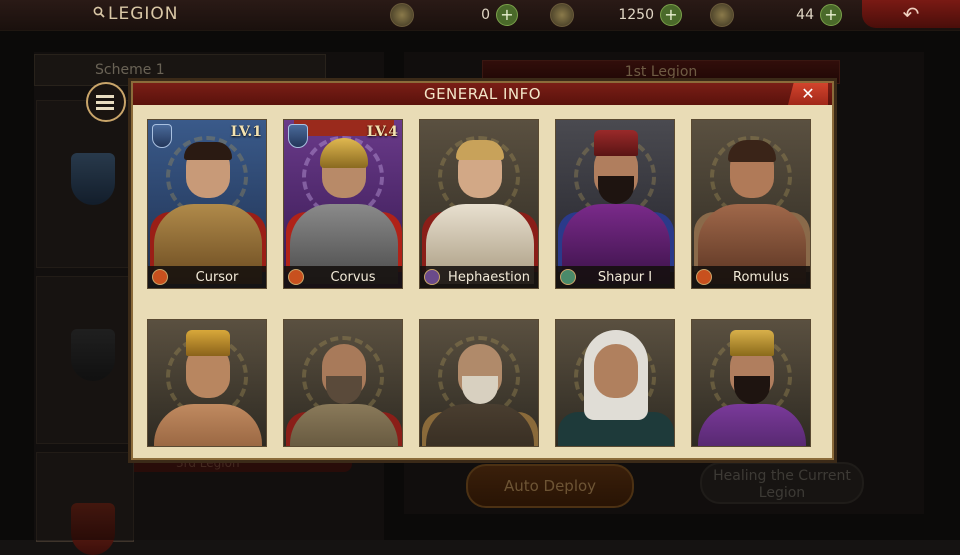 The width and height of the screenshot is (960, 555). What do you see at coordinates (805, 15) in the screenshot?
I see `resource-value: 44` at bounding box center [805, 15].